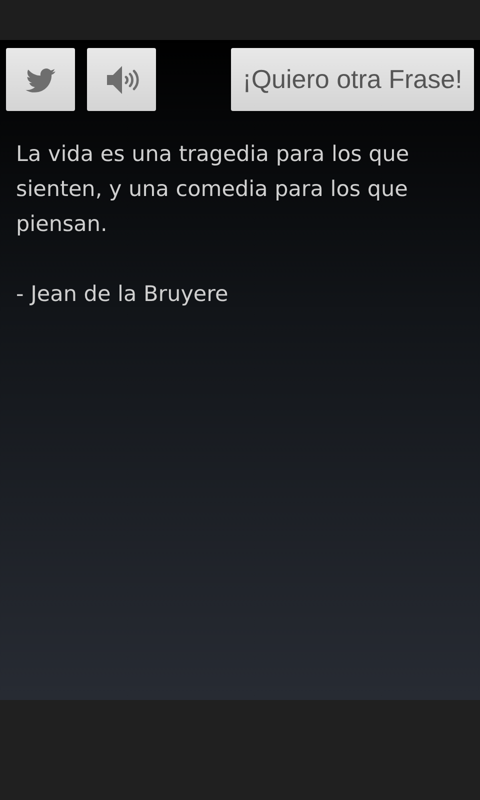  What do you see at coordinates (40, 79) in the screenshot?
I see `share-button` at bounding box center [40, 79].